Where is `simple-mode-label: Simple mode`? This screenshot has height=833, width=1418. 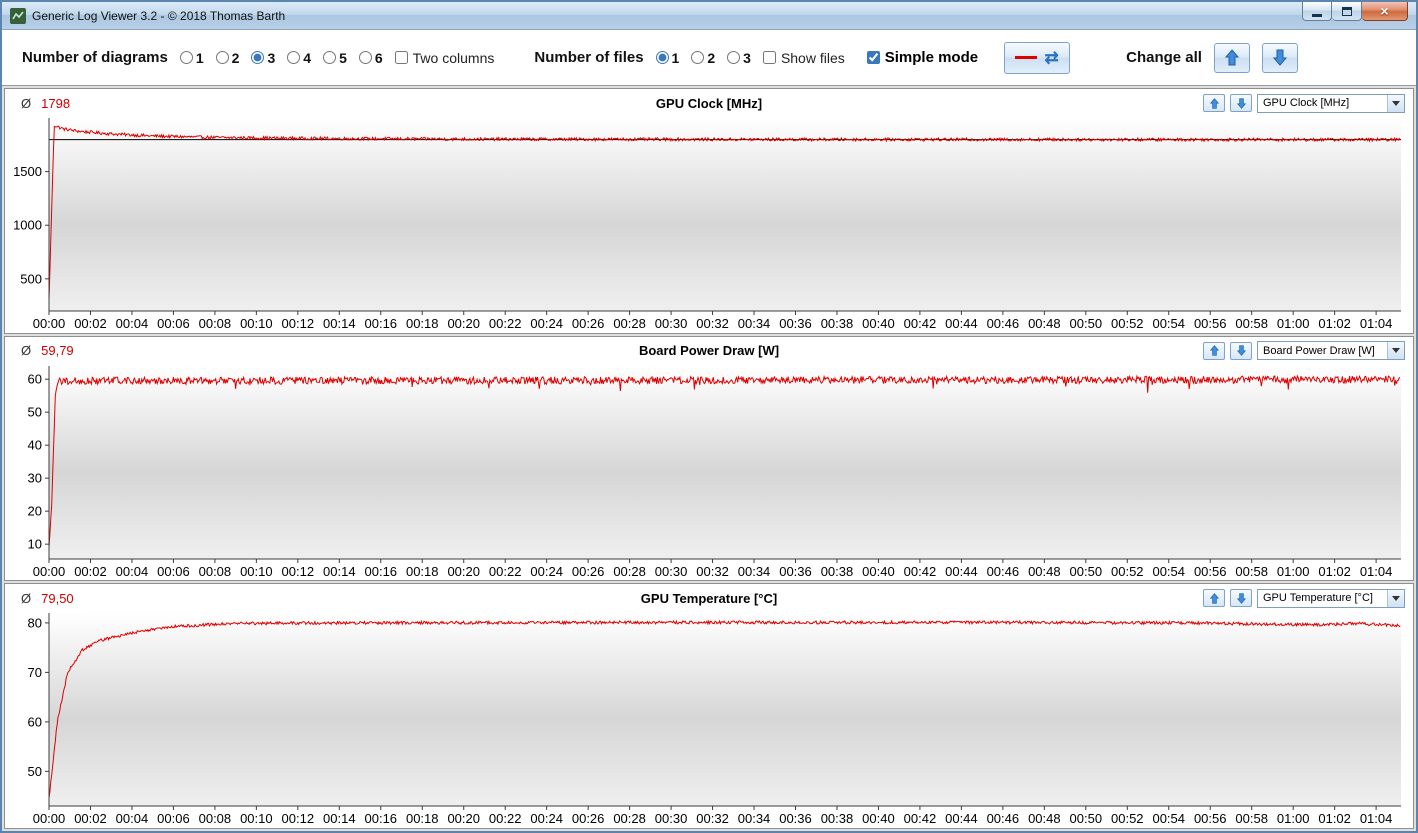
simple-mode-label: Simple mode is located at coordinates (931, 57).